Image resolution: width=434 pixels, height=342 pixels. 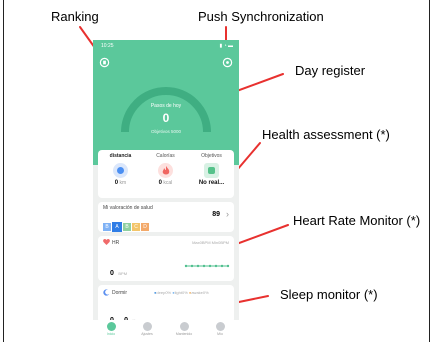 What do you see at coordinates (147, 326) in the screenshot?
I see `watch-icon` at bounding box center [147, 326].